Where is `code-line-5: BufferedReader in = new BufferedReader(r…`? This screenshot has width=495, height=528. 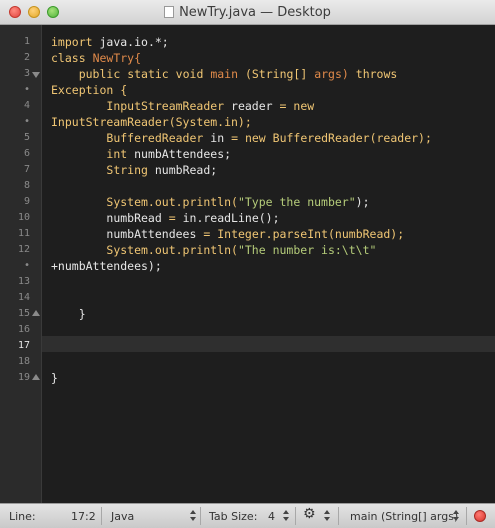
code-line-5: BufferedReader in = new BufferedReader(r… is located at coordinates (241, 138).